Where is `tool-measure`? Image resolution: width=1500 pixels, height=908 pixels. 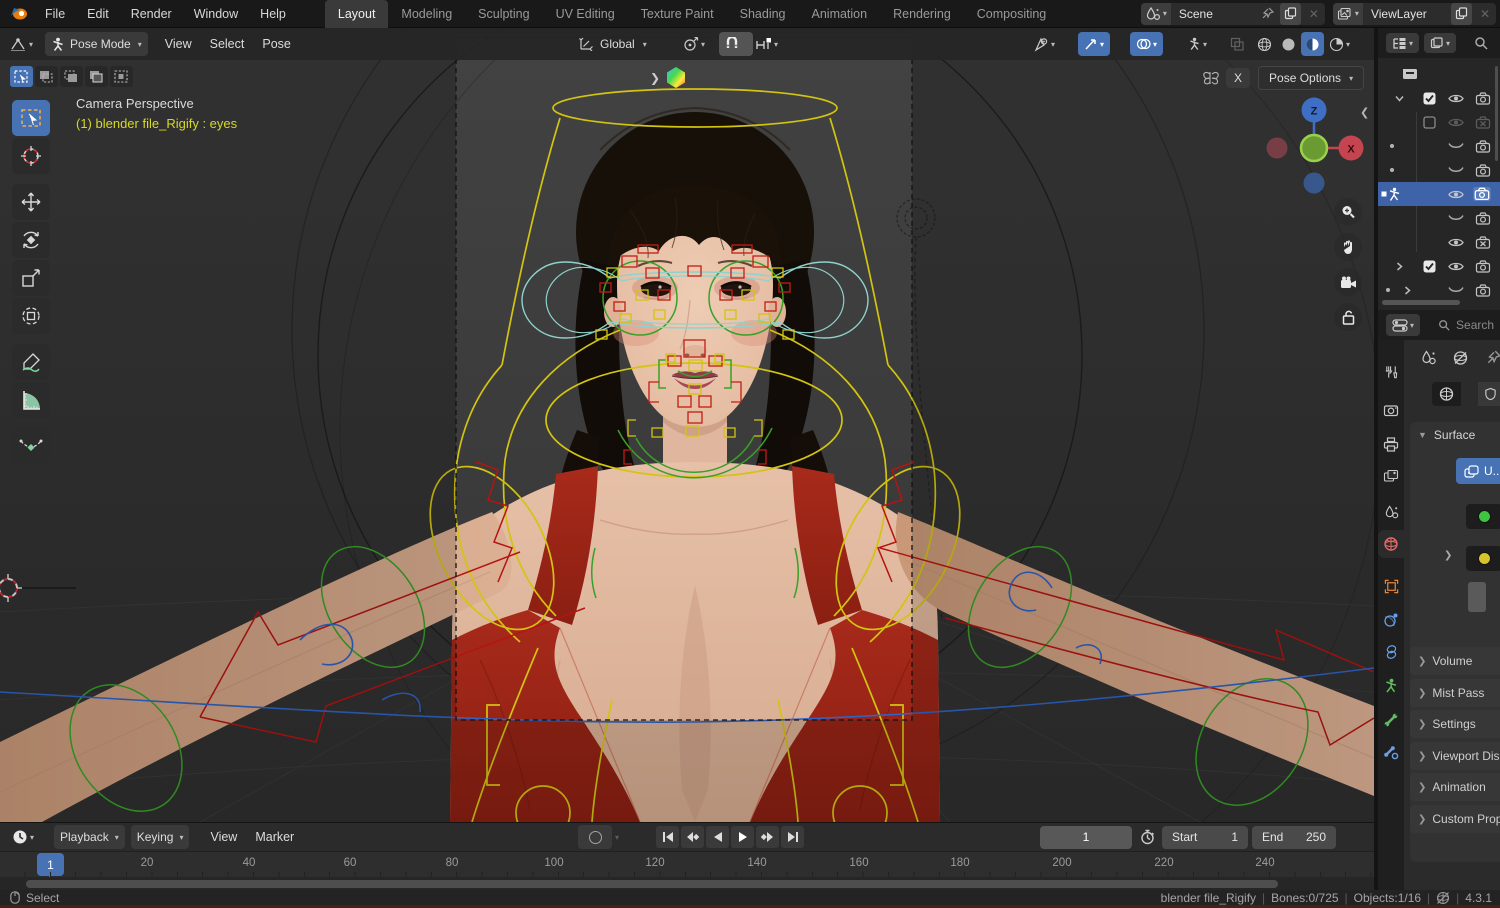 tool-measure is located at coordinates (31, 400).